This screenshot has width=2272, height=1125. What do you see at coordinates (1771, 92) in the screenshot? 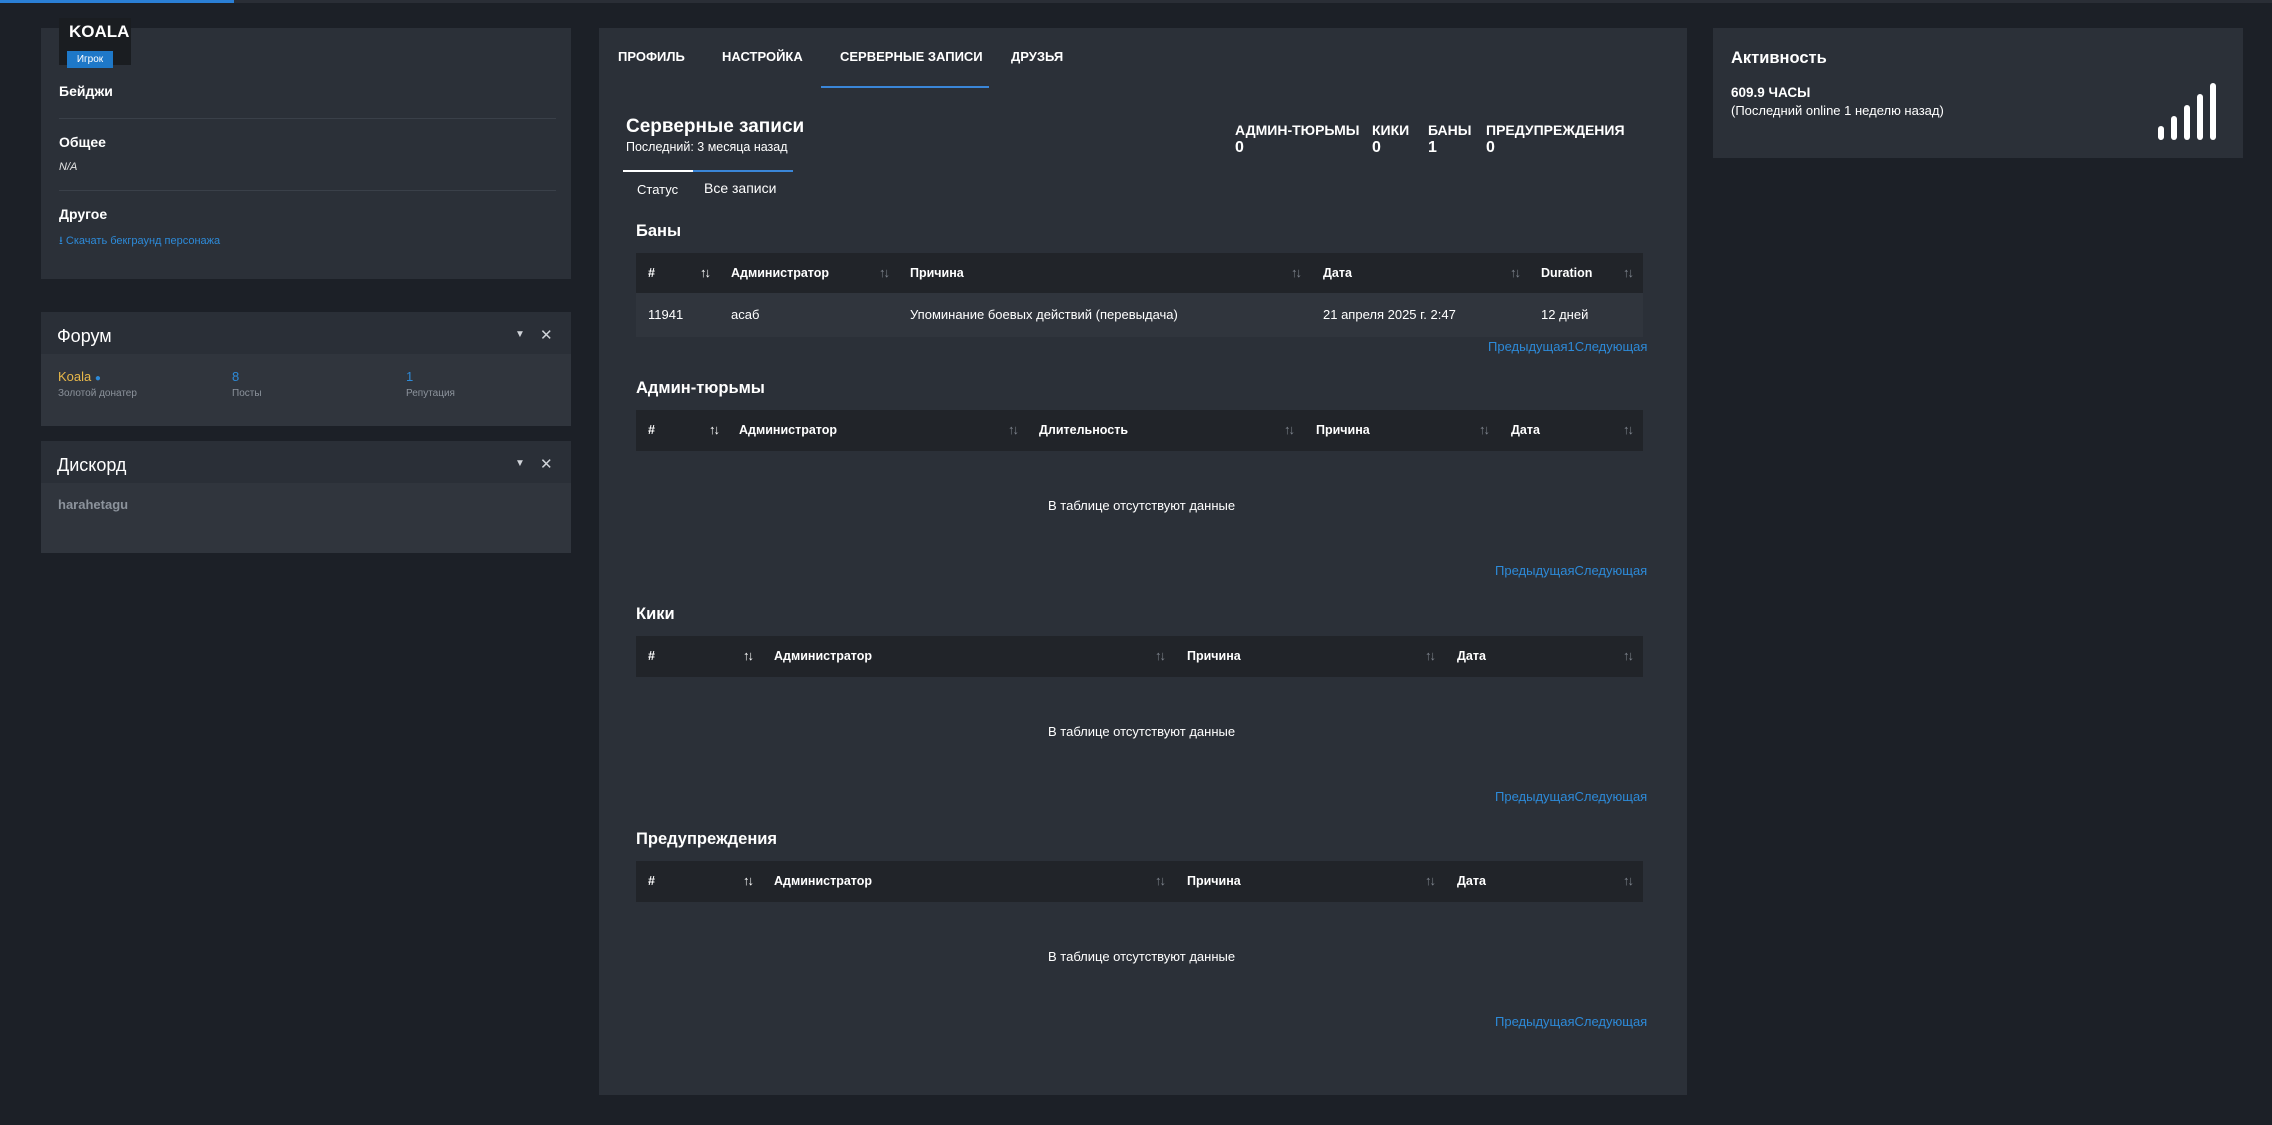
I see `activity-hours: 609.9 ЧАСЫ` at bounding box center [1771, 92].